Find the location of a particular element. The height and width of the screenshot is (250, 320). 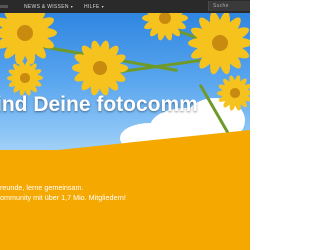

nav-item-news-wissen: NEWS & WISSEN ▾ is located at coordinates (48, 7).